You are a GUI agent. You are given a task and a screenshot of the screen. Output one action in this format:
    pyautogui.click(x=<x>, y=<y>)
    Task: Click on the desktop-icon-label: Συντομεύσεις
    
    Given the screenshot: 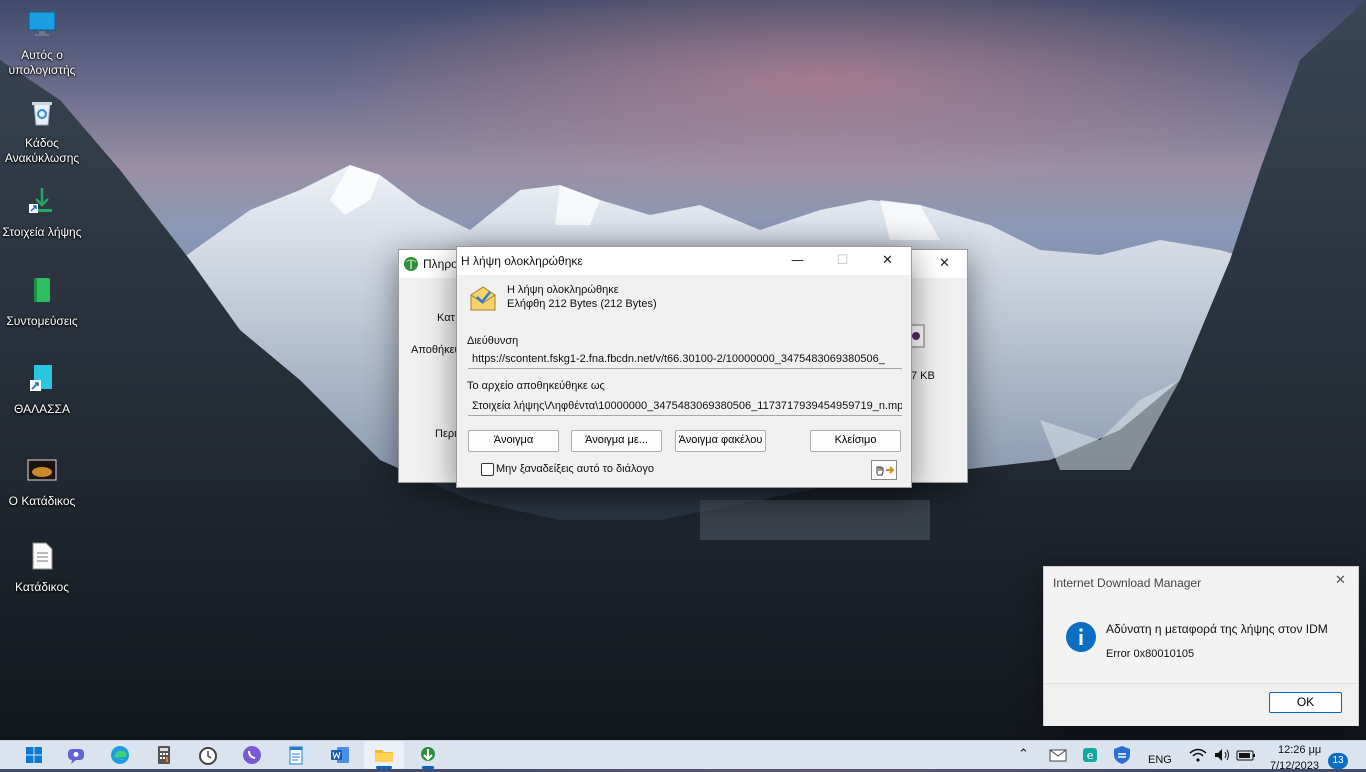 What is the action you would take?
    pyautogui.click(x=42, y=321)
    